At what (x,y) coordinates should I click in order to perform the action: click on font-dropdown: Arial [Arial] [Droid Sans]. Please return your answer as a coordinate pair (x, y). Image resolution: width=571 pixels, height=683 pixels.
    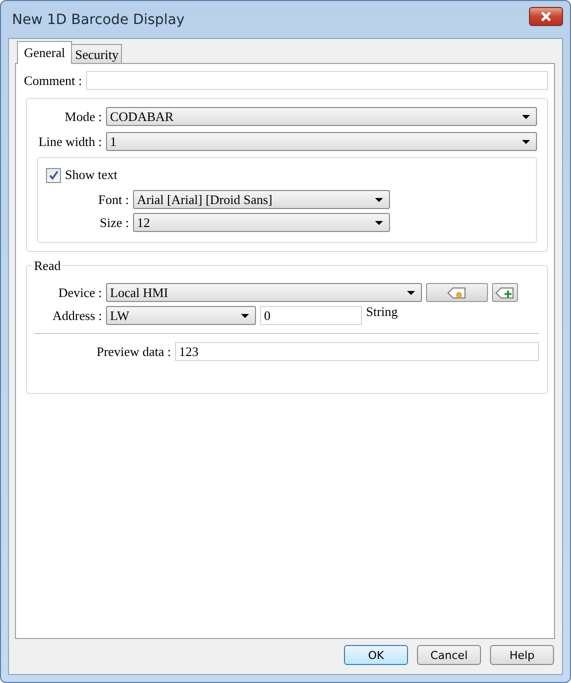
    Looking at the image, I should click on (261, 199).